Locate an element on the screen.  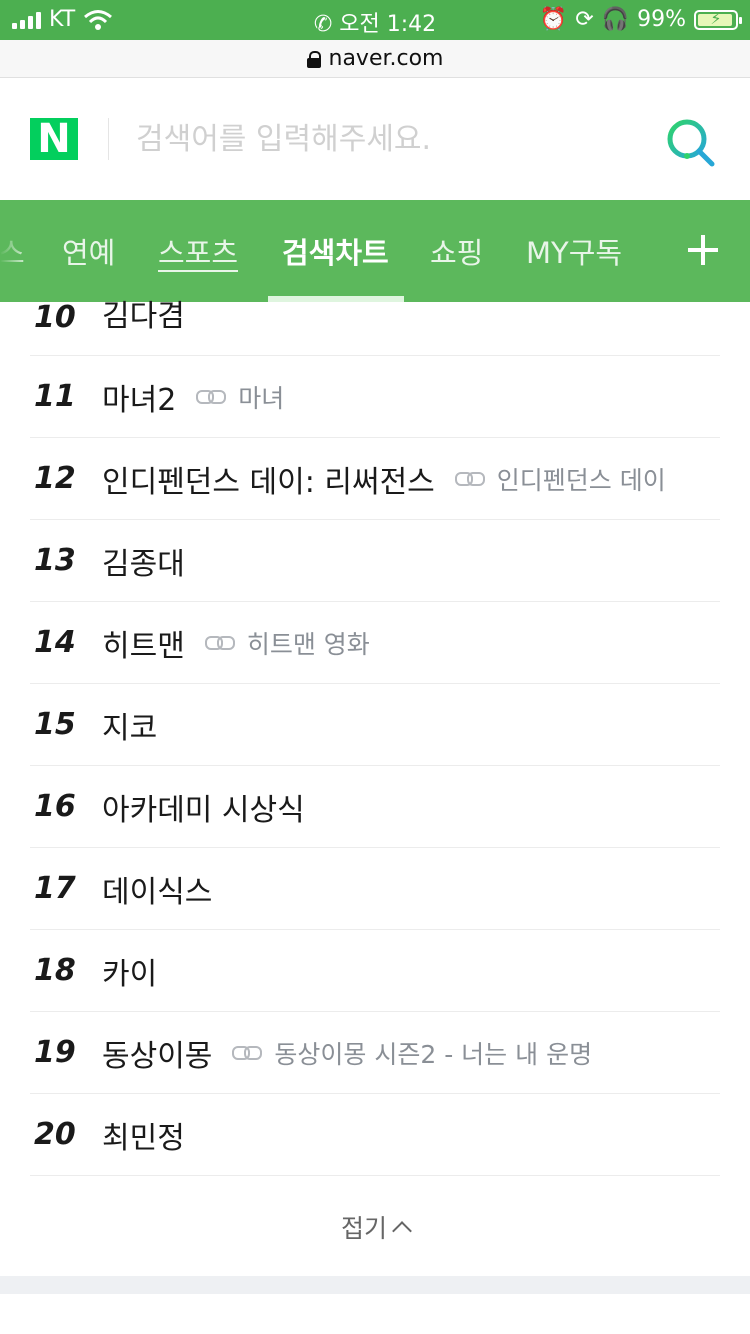
rank-number: 18 is located at coordinates (55, 970).